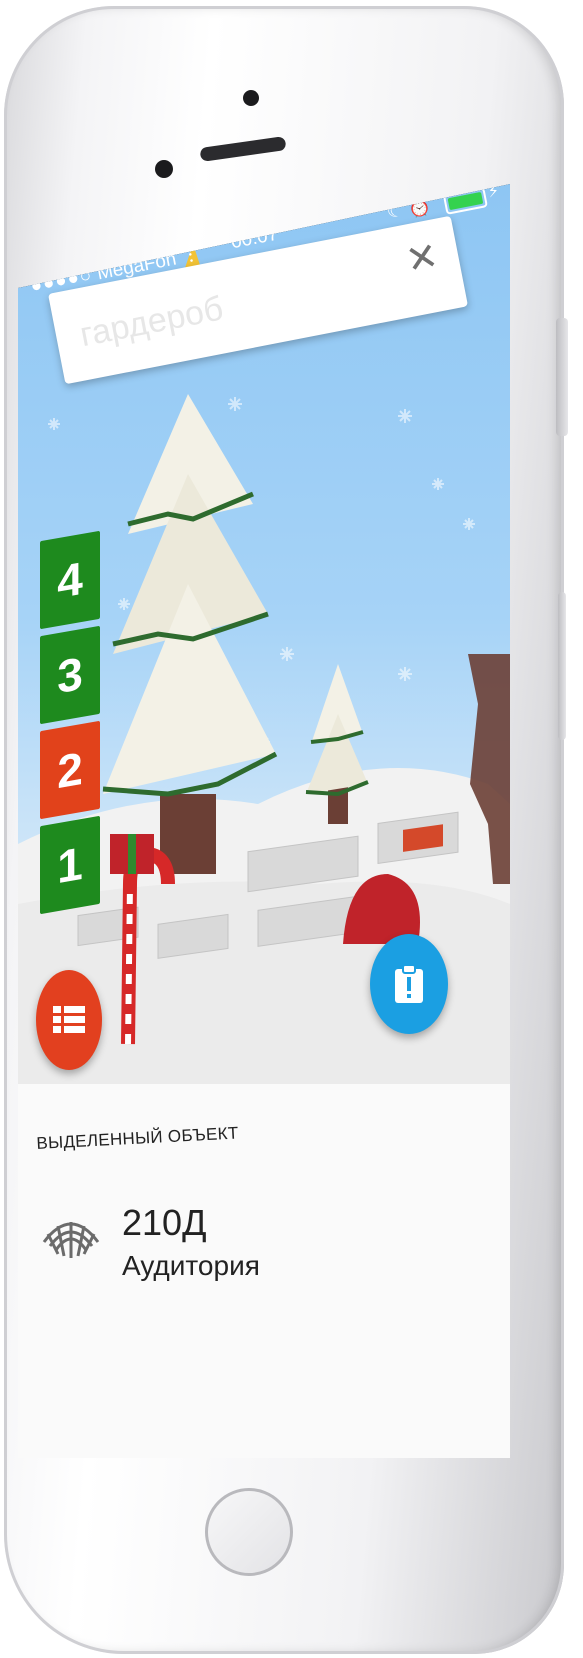  Describe the element at coordinates (70, 580) in the screenshot. I see `floor-4-button: 4` at that location.